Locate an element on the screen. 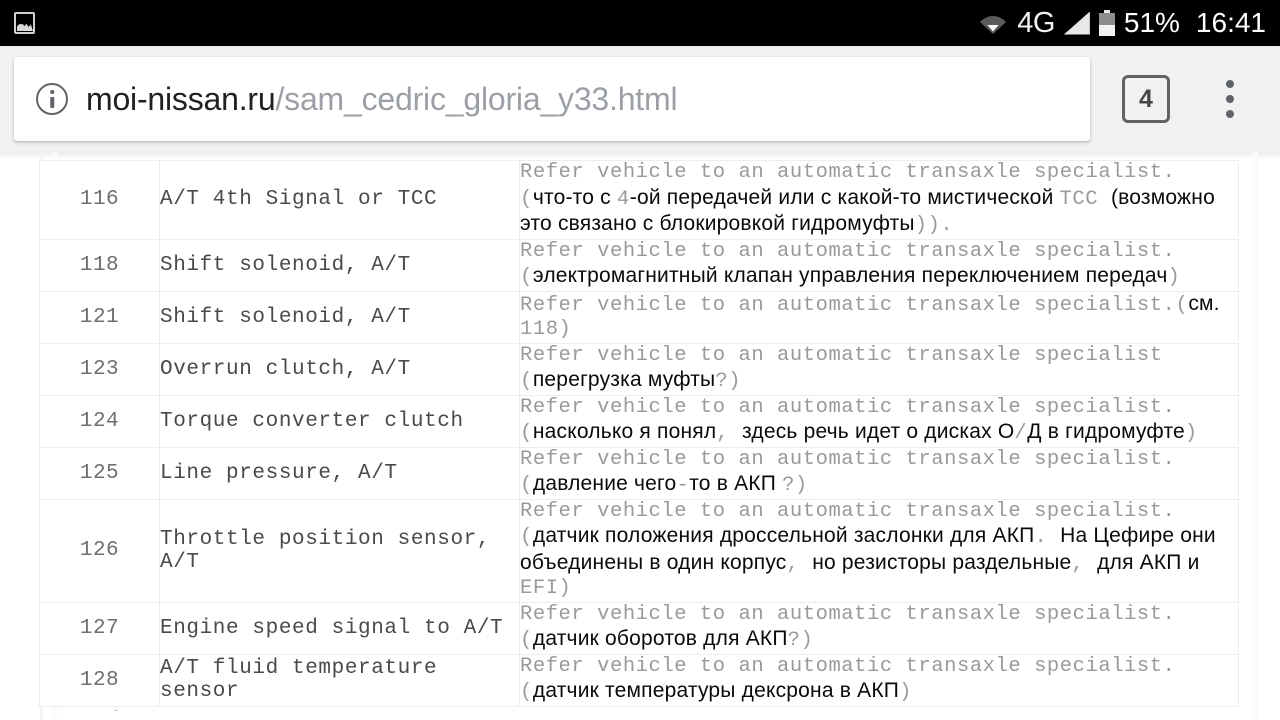  desc-segment-en: EFI) is located at coordinates (546, 588).